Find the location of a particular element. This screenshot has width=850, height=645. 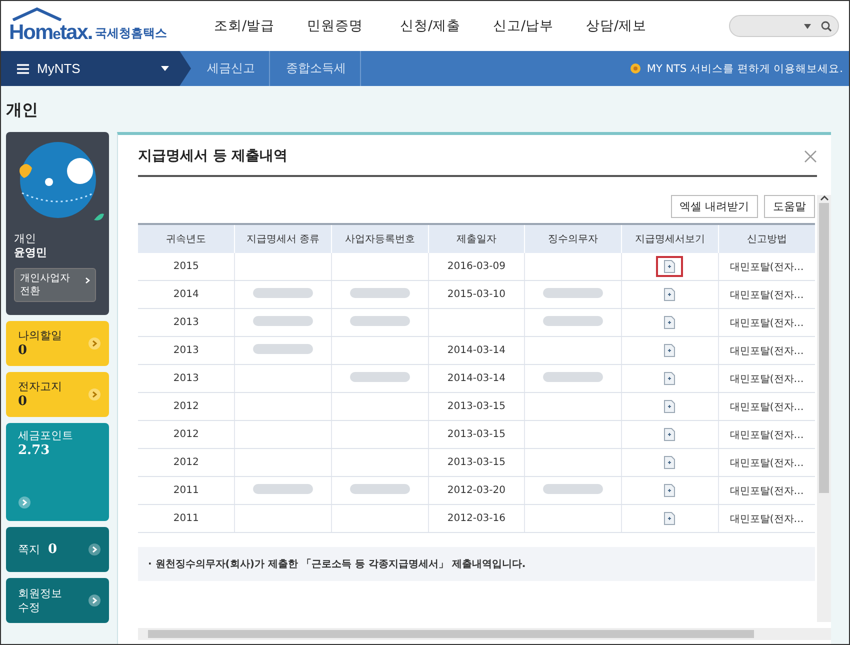

card-label: 세금포인트 is located at coordinates (45, 436).